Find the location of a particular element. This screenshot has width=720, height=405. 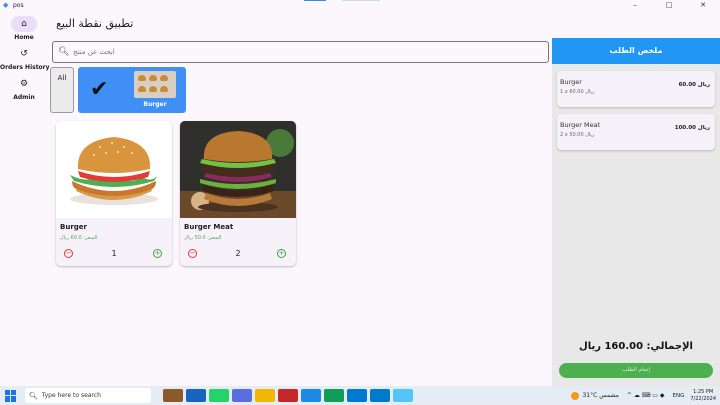

product-card: Burger Meat السعر: 50.0 ريال − 2 + is located at coordinates (238, 193).